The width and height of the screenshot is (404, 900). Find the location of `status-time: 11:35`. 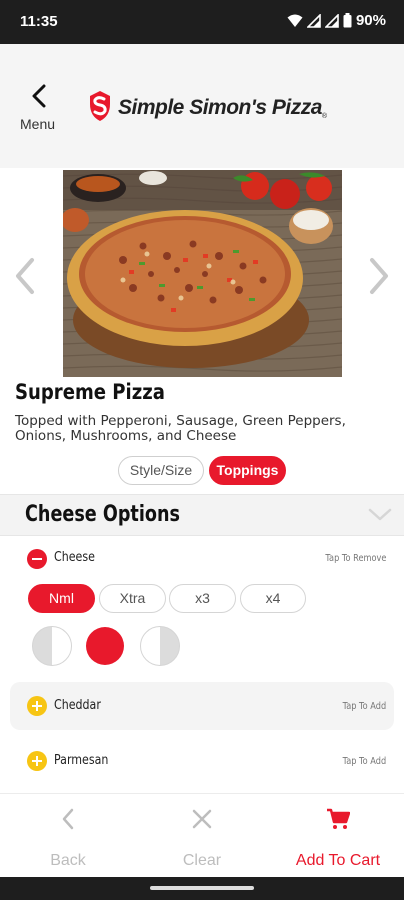

status-time: 11:35 is located at coordinates (39, 21).